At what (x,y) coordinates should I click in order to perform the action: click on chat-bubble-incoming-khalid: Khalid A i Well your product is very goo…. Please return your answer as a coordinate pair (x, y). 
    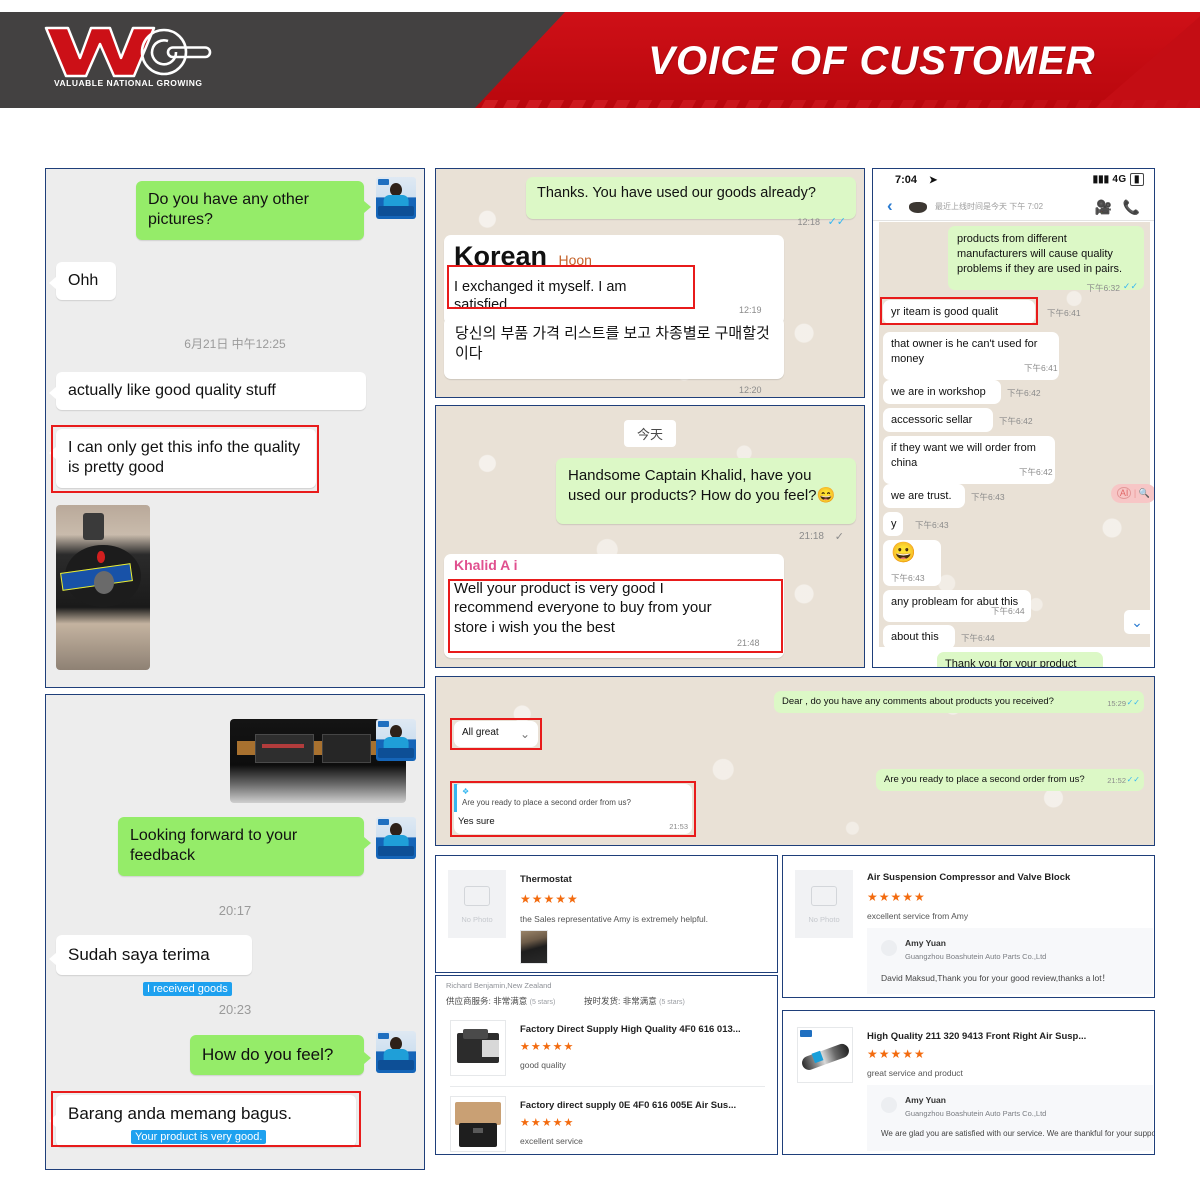
    Looking at the image, I should click on (614, 606).